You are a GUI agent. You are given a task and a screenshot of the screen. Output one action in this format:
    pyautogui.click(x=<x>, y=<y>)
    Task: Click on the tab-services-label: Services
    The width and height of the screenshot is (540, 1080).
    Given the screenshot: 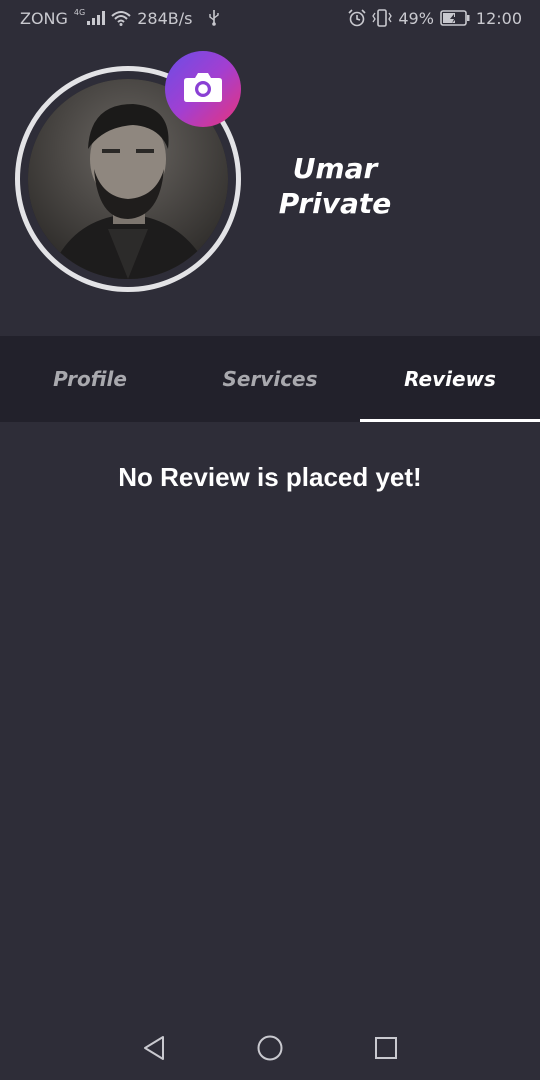 What is the action you would take?
    pyautogui.click(x=270, y=379)
    